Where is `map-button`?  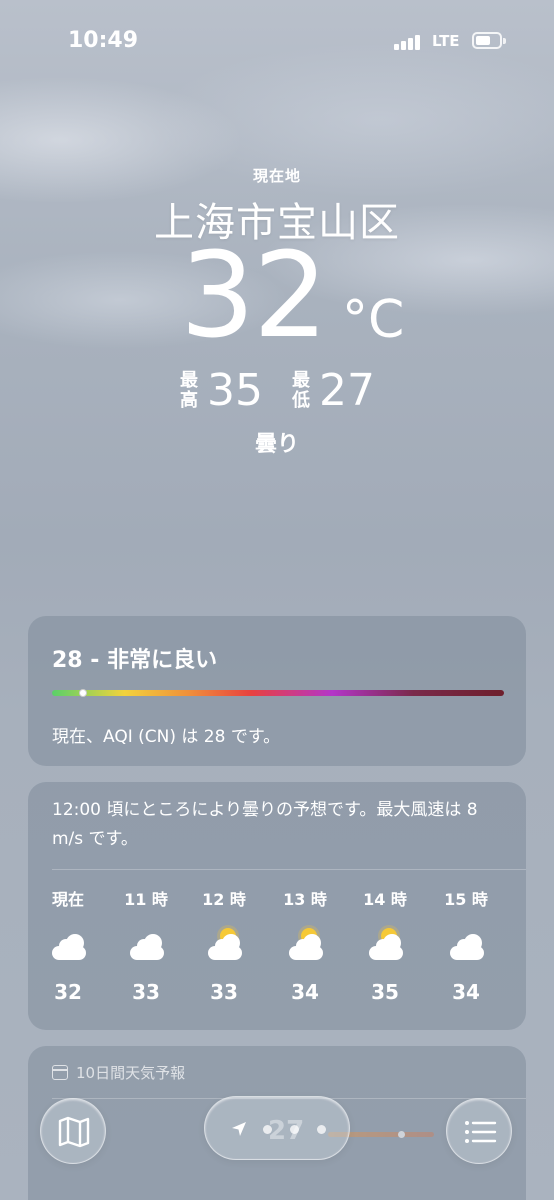
map-button is located at coordinates (73, 1131).